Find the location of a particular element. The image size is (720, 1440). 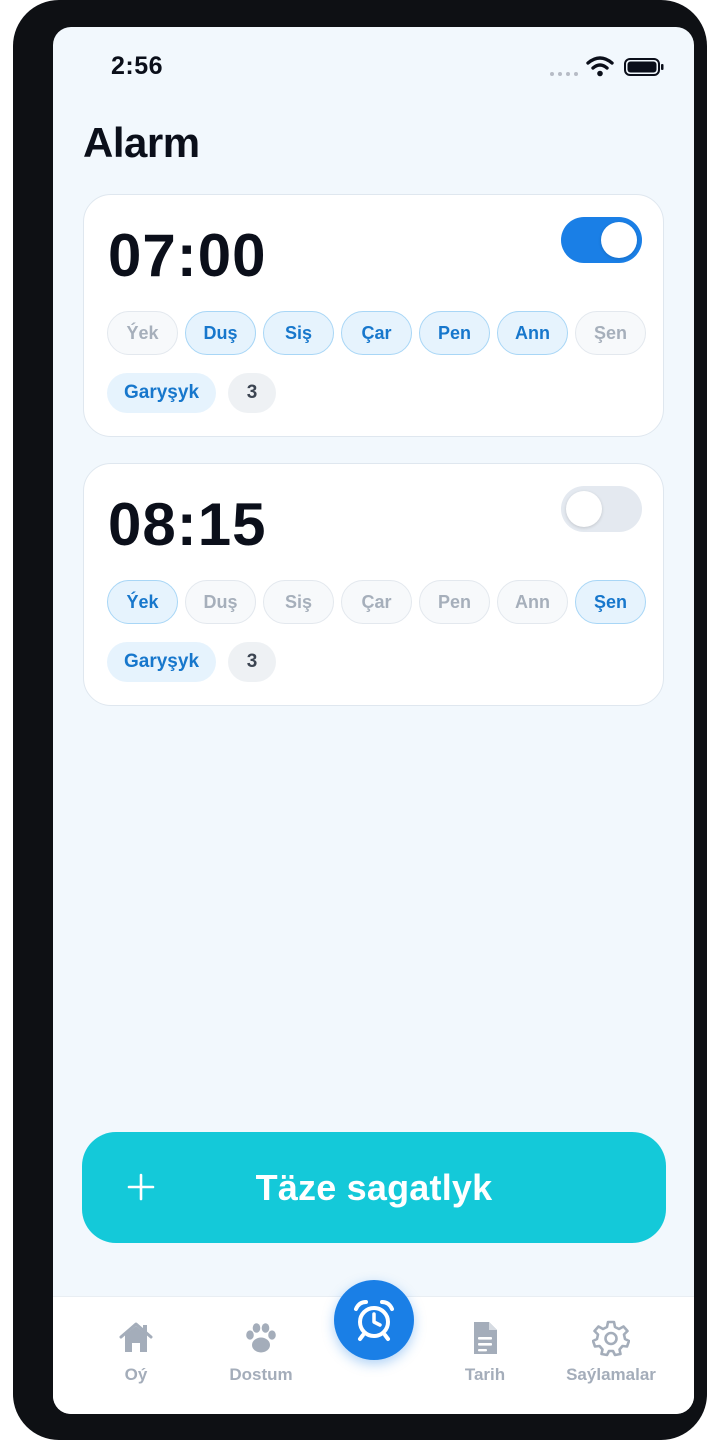

add-alarm-label: Täze sagatlyk is located at coordinates (374, 1187).